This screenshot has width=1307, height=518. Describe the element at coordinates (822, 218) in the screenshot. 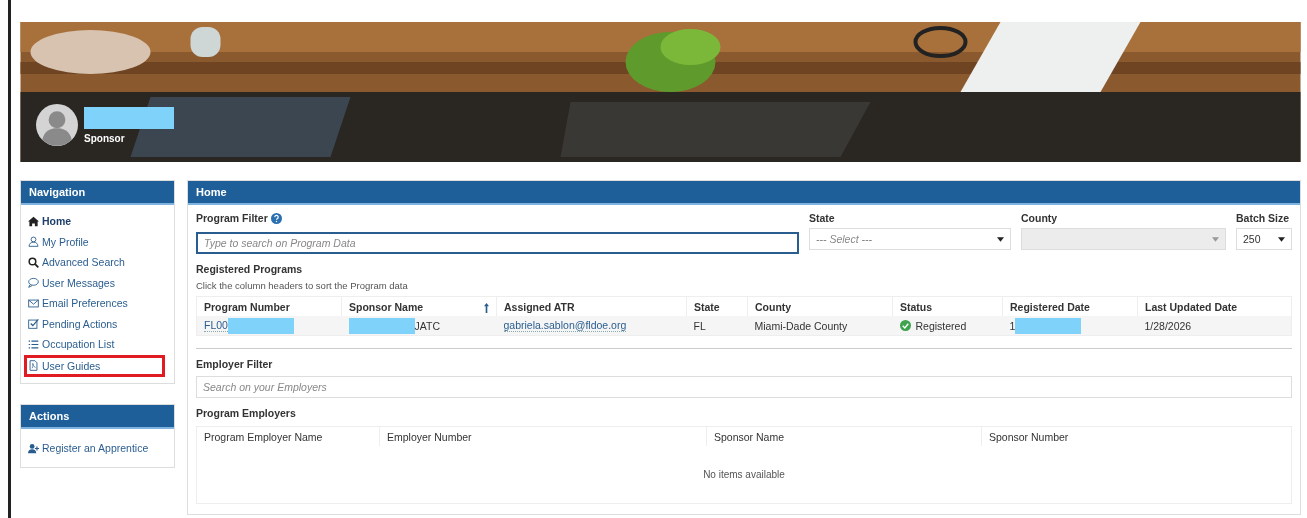

I see `field-label: State` at that location.